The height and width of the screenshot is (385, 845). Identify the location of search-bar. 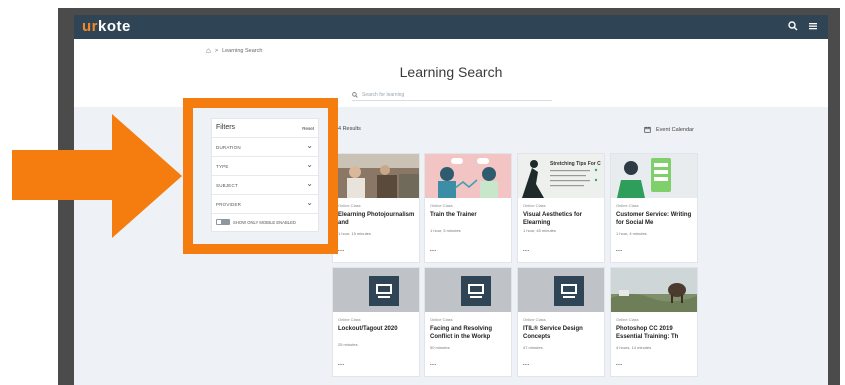
(452, 95).